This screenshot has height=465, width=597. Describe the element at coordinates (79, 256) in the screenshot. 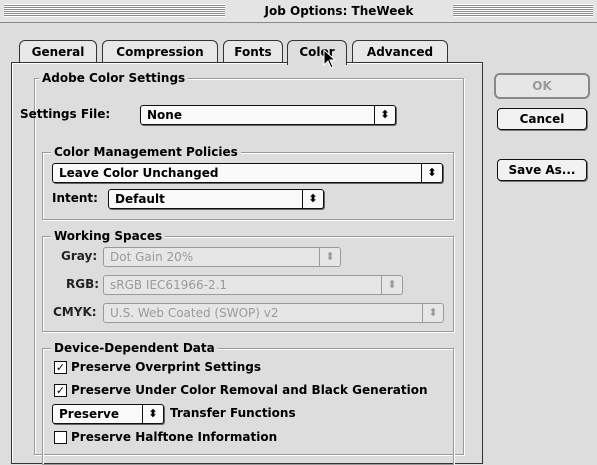

I see `gray-label: Gray:` at that location.